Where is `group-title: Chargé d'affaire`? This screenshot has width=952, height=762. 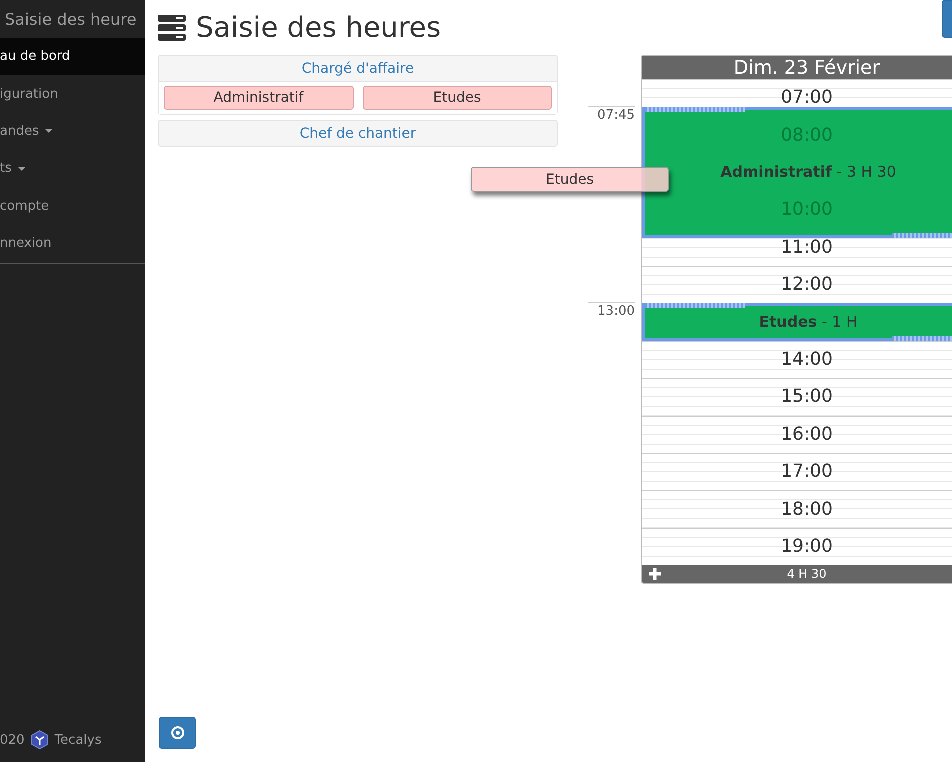 group-title: Chargé d'affaire is located at coordinates (358, 69).